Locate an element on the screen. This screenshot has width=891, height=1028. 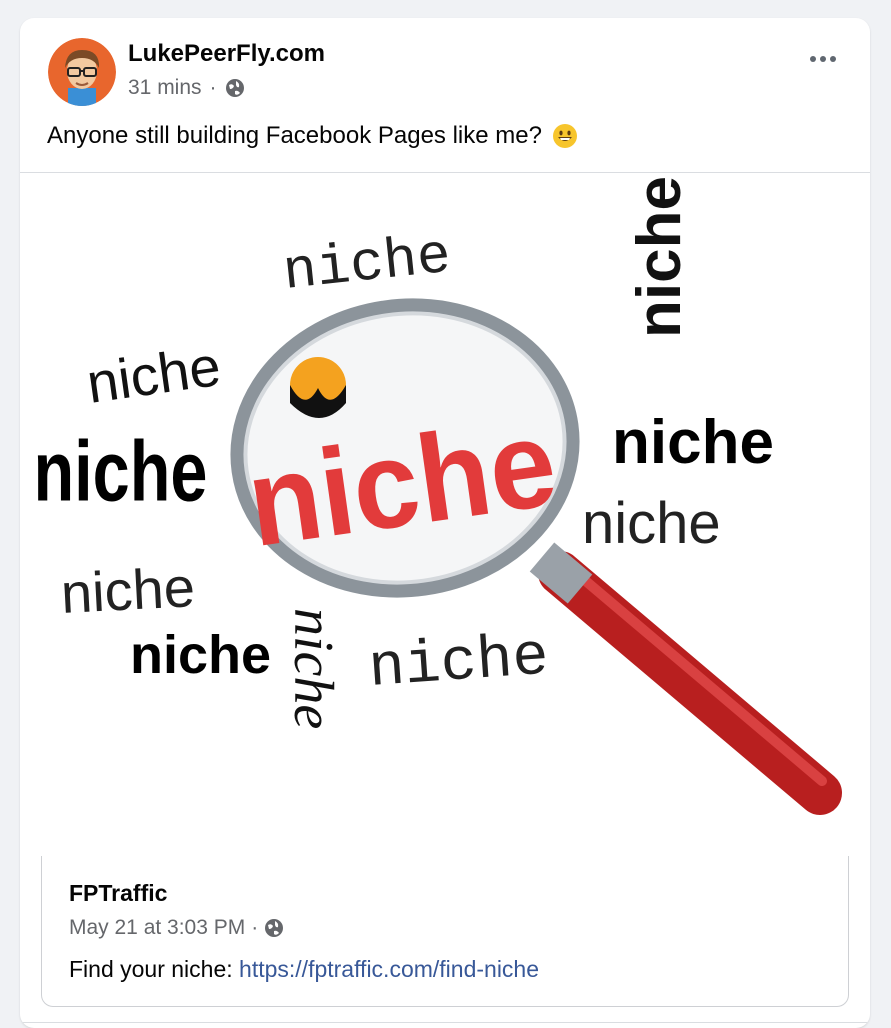
shared-meta: May 21 at 3:03 PM · is located at coordinates (176, 928).